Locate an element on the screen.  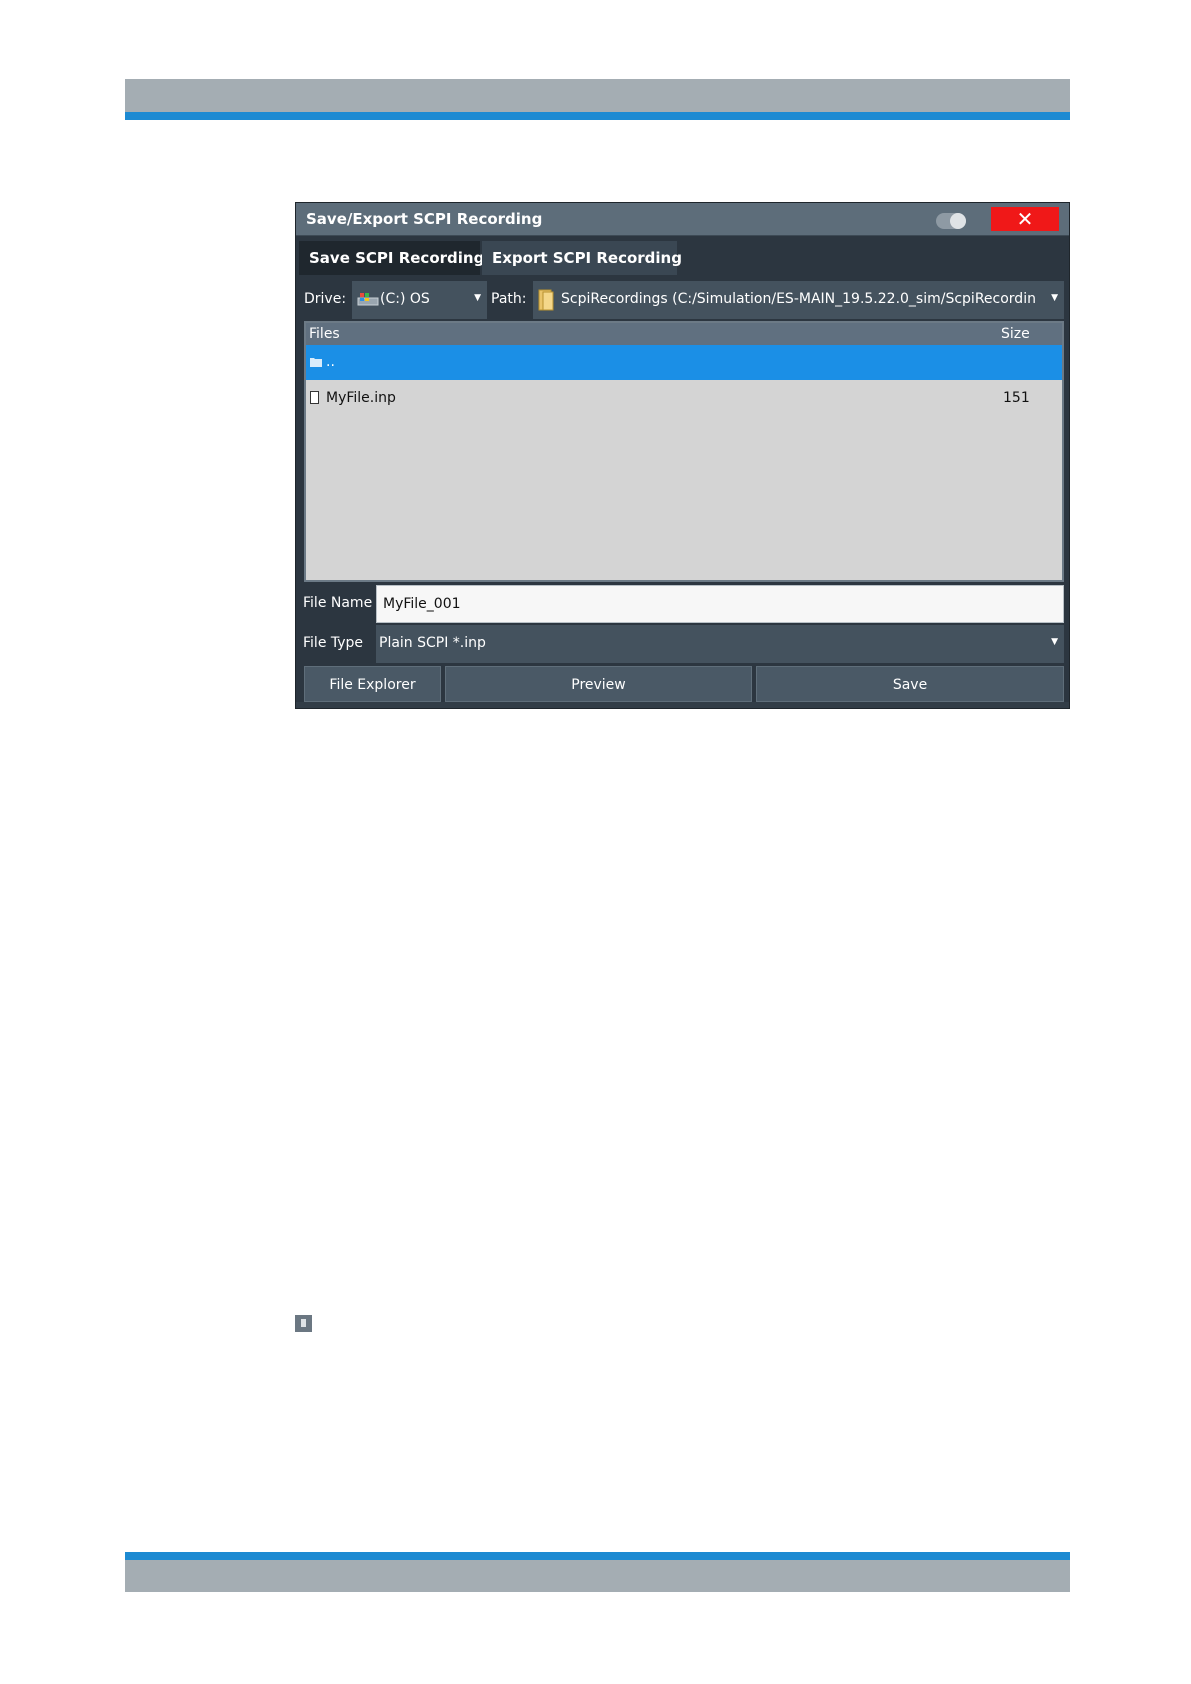
file-size-cell: 151 is located at coordinates (1016, 398).